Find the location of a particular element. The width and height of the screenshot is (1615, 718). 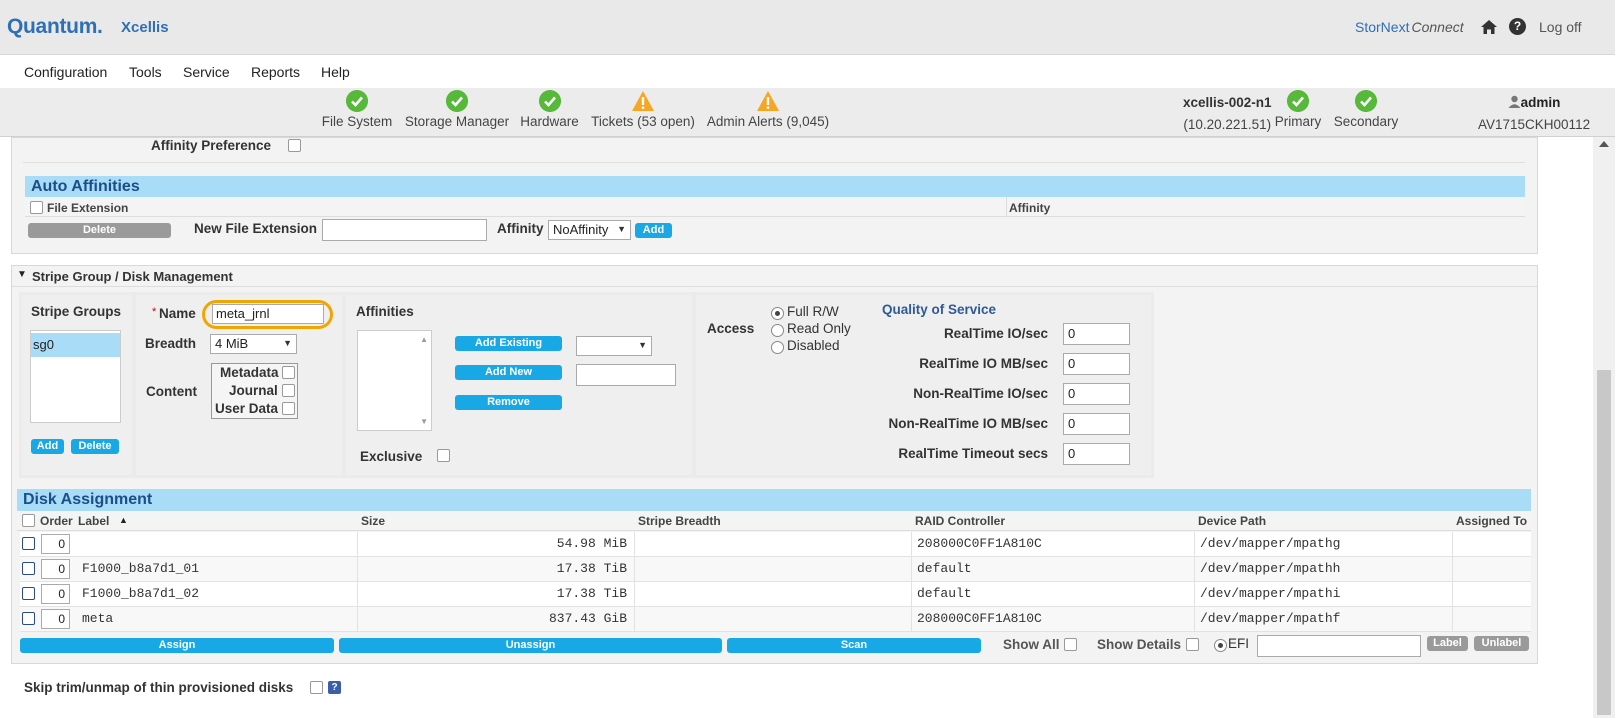

list-scroll-down-icon: ▼ is located at coordinates (424, 421).